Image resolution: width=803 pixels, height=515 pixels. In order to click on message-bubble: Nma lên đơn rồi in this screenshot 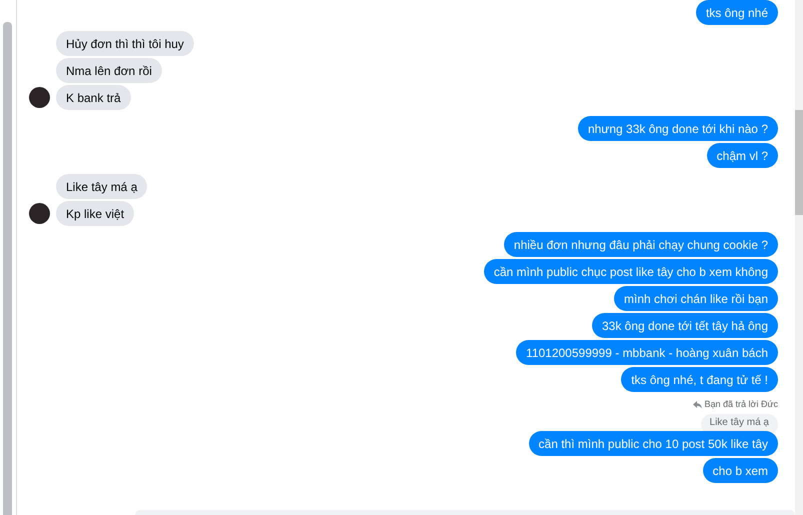, I will do `click(109, 70)`.